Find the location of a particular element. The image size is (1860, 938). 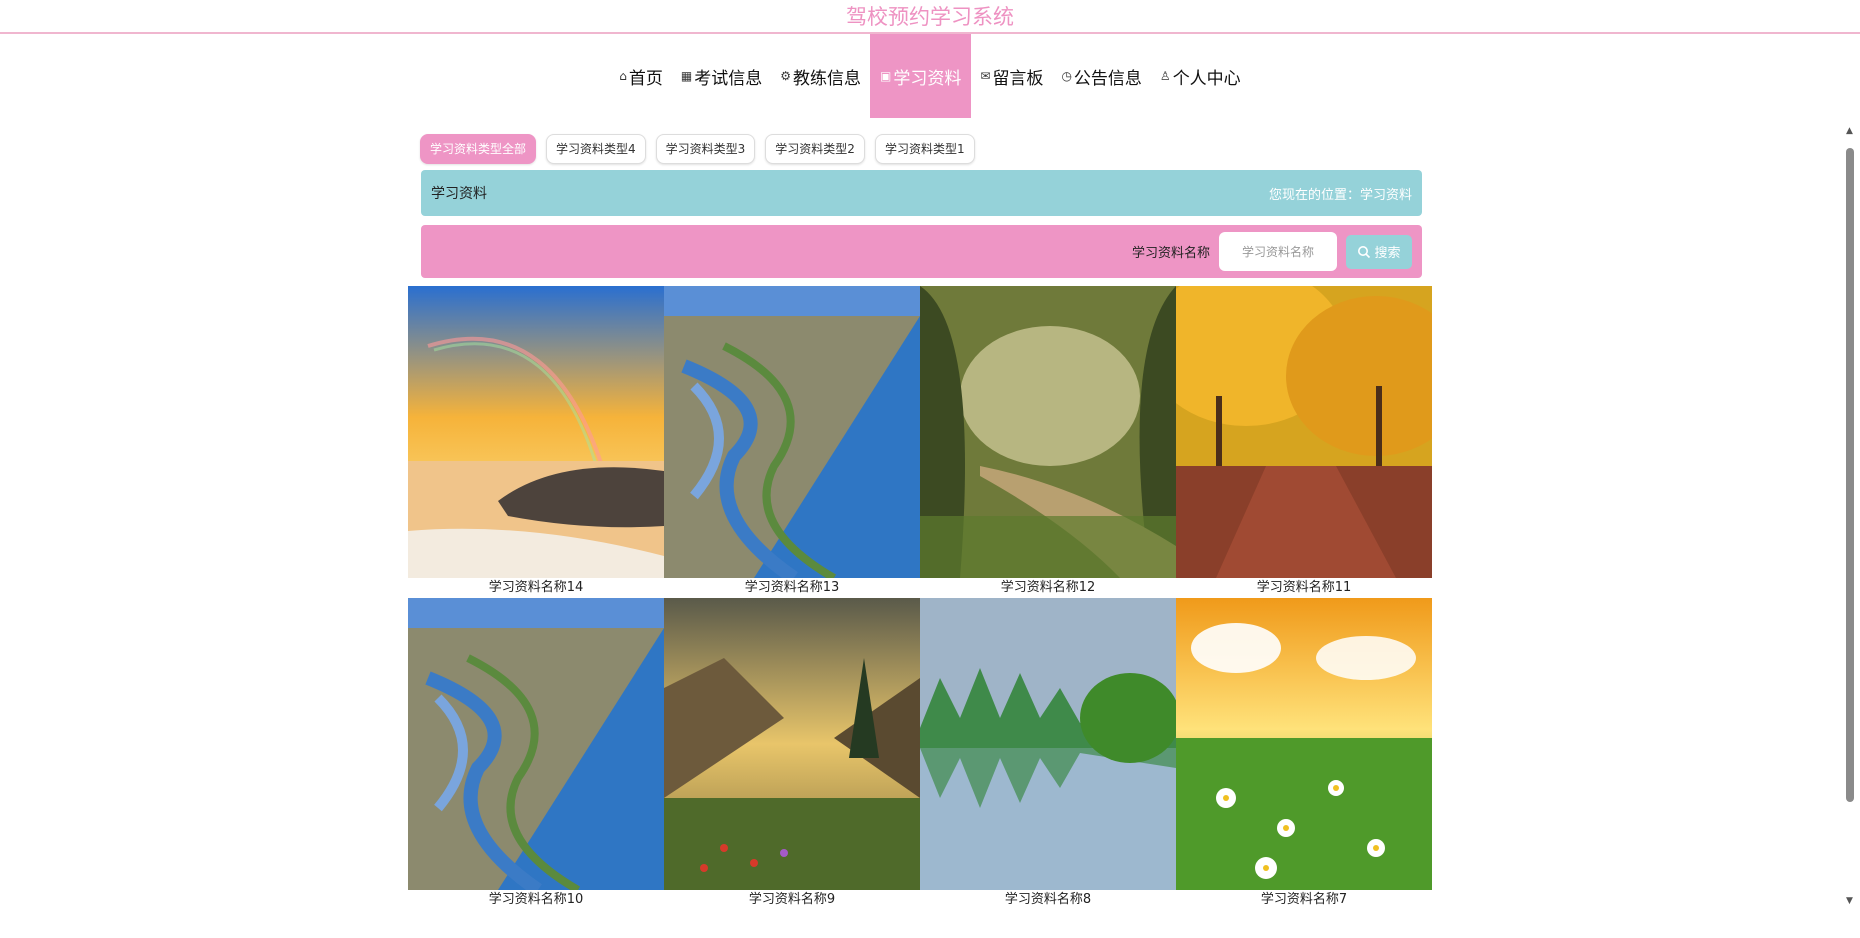

card-title: 学习资料名称14 is located at coordinates (536, 588).